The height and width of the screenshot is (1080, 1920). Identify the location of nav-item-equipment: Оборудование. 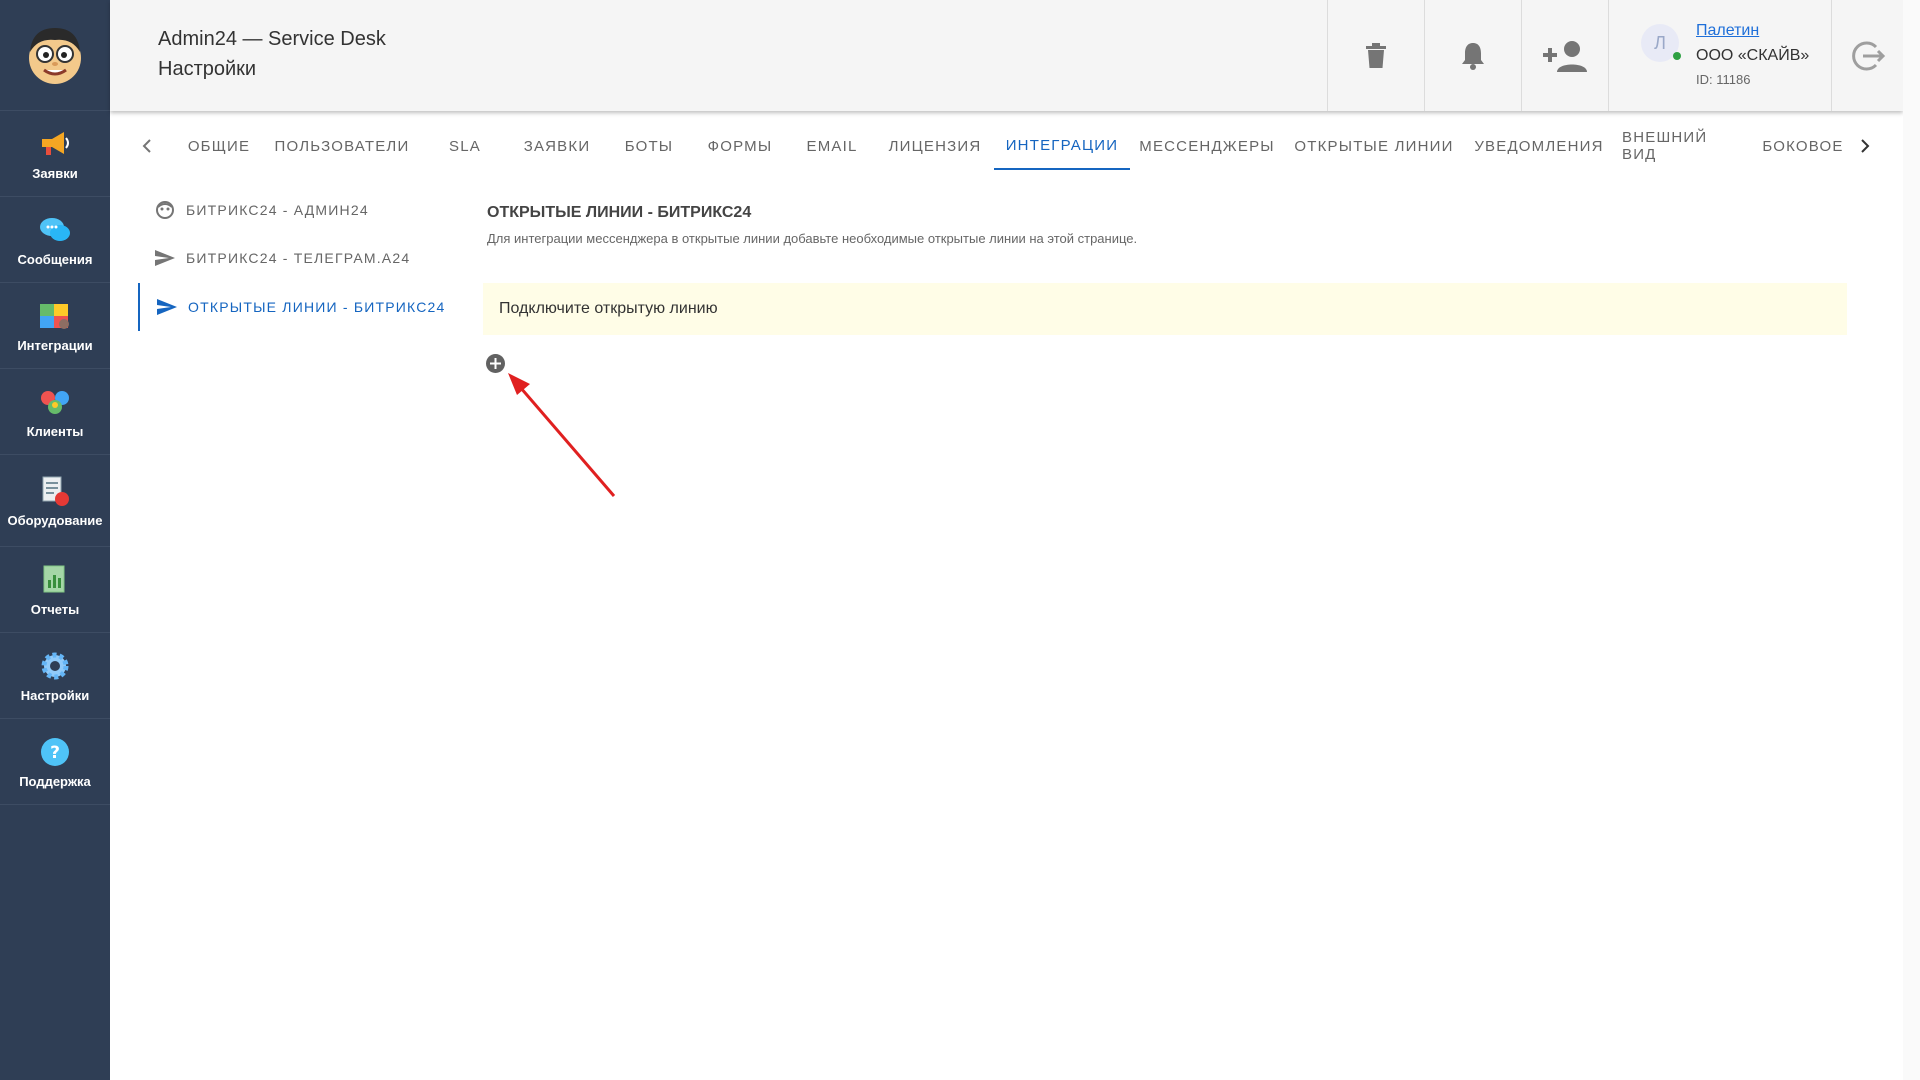
(55, 501).